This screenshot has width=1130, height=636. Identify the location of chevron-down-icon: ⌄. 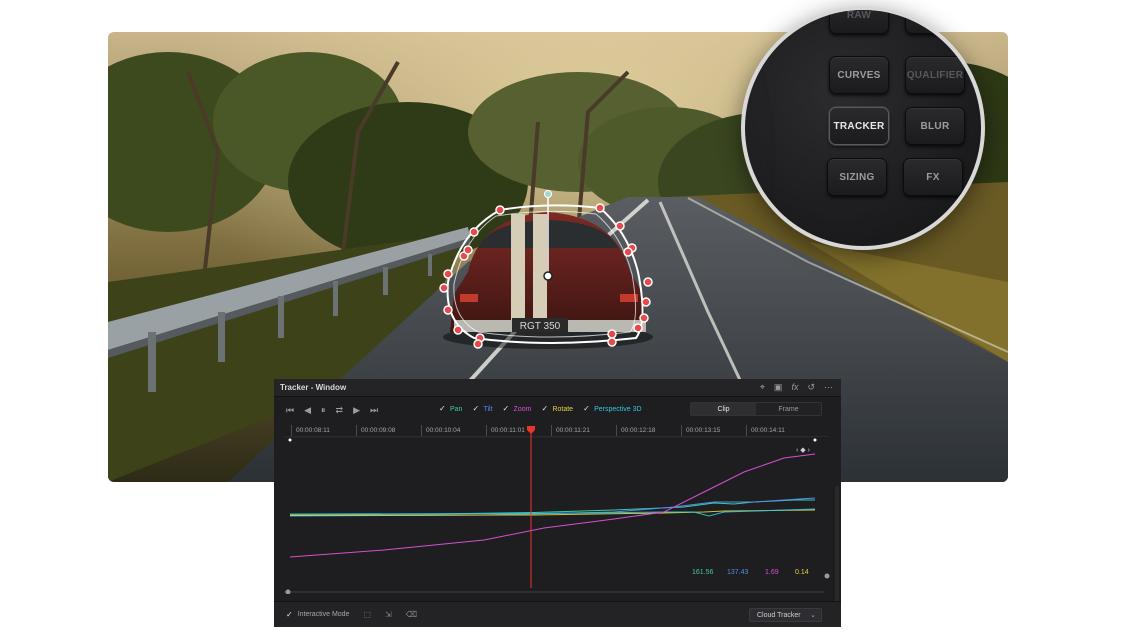
(813, 615).